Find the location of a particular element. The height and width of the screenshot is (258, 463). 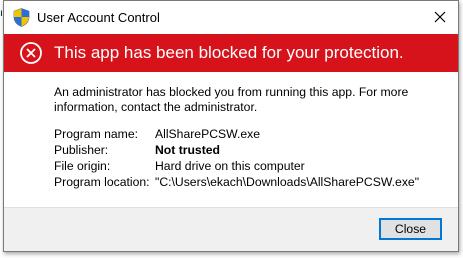

close-x-glyph is located at coordinates (440, 17).